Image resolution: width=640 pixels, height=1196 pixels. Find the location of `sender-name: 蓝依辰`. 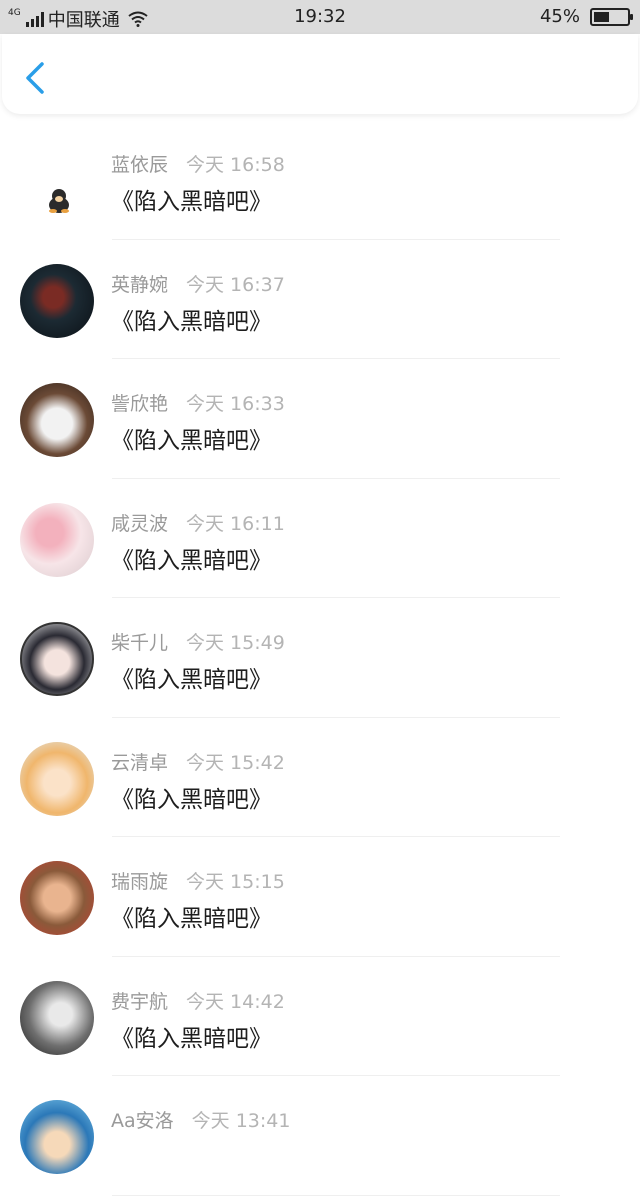

sender-name: 蓝依辰 is located at coordinates (140, 165).